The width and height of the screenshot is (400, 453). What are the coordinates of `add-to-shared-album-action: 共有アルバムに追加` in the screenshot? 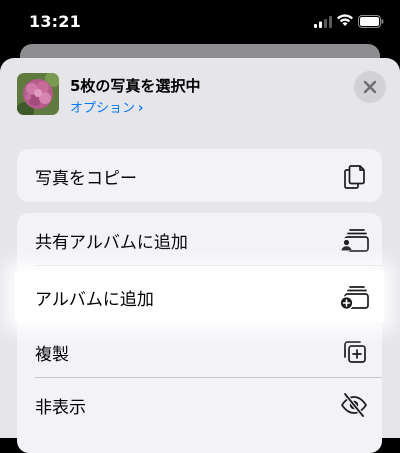 It's located at (199, 239).